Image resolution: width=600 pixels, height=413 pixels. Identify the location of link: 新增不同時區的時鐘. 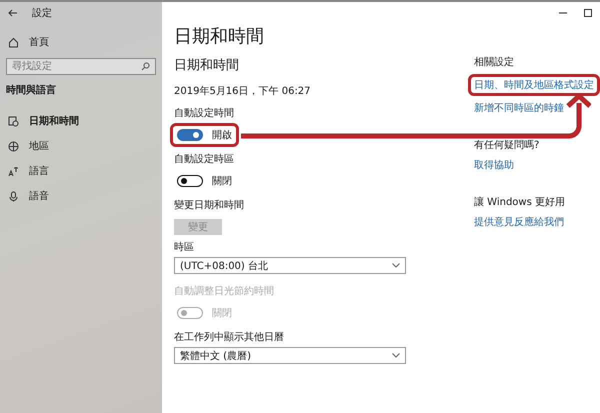
(519, 108).